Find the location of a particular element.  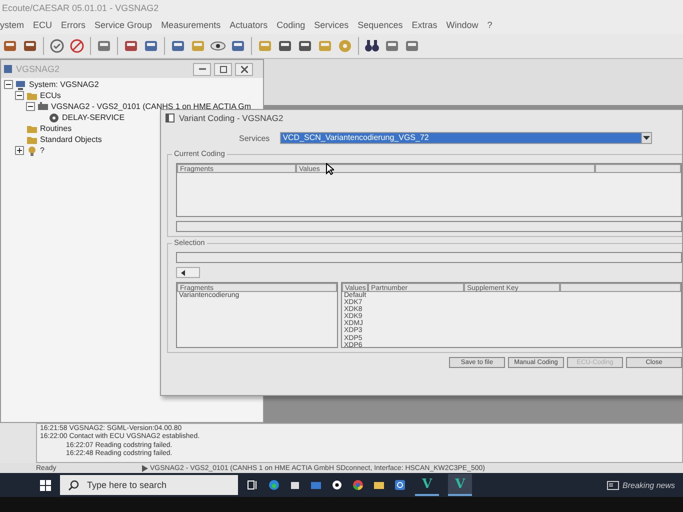

browser-icon is located at coordinates (274, 485).